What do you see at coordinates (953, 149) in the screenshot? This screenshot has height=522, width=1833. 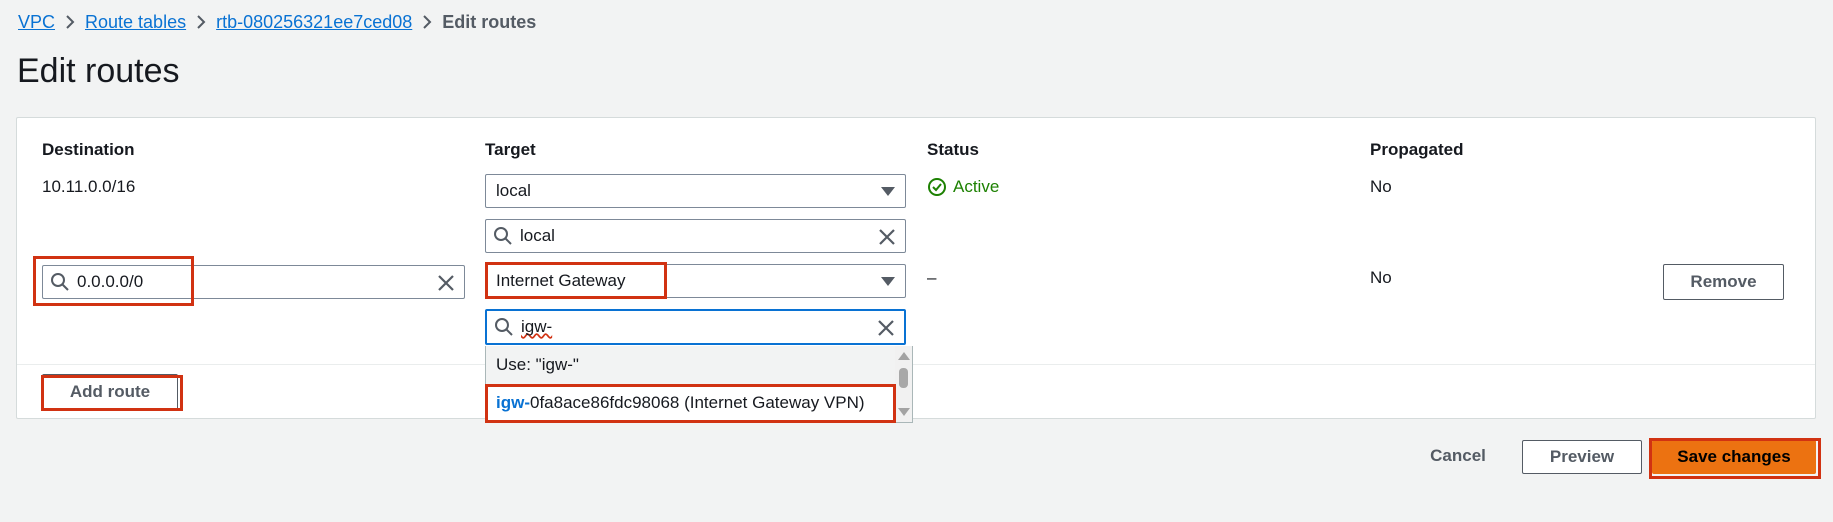 I see `column-header-status: Status` at bounding box center [953, 149].